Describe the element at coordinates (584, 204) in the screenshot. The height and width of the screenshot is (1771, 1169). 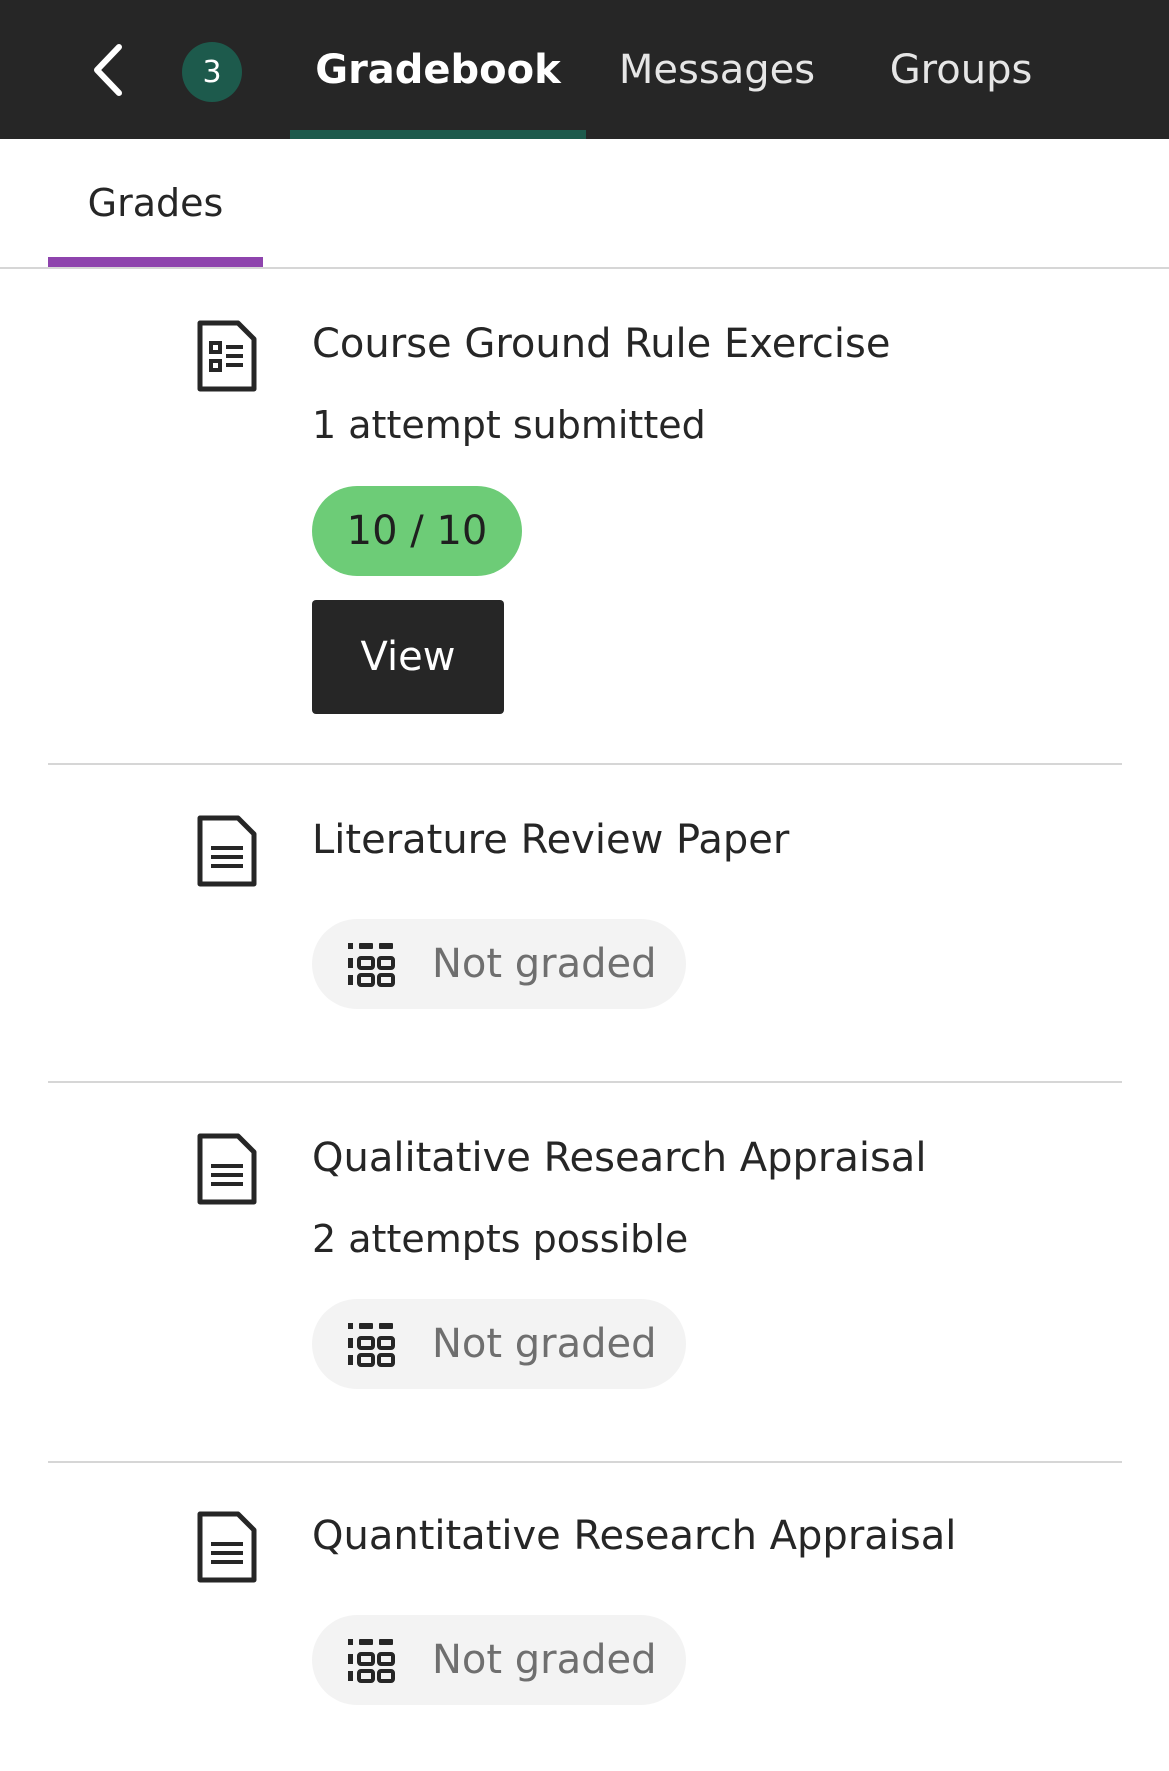
I see `subtab-bar: Grades` at that location.